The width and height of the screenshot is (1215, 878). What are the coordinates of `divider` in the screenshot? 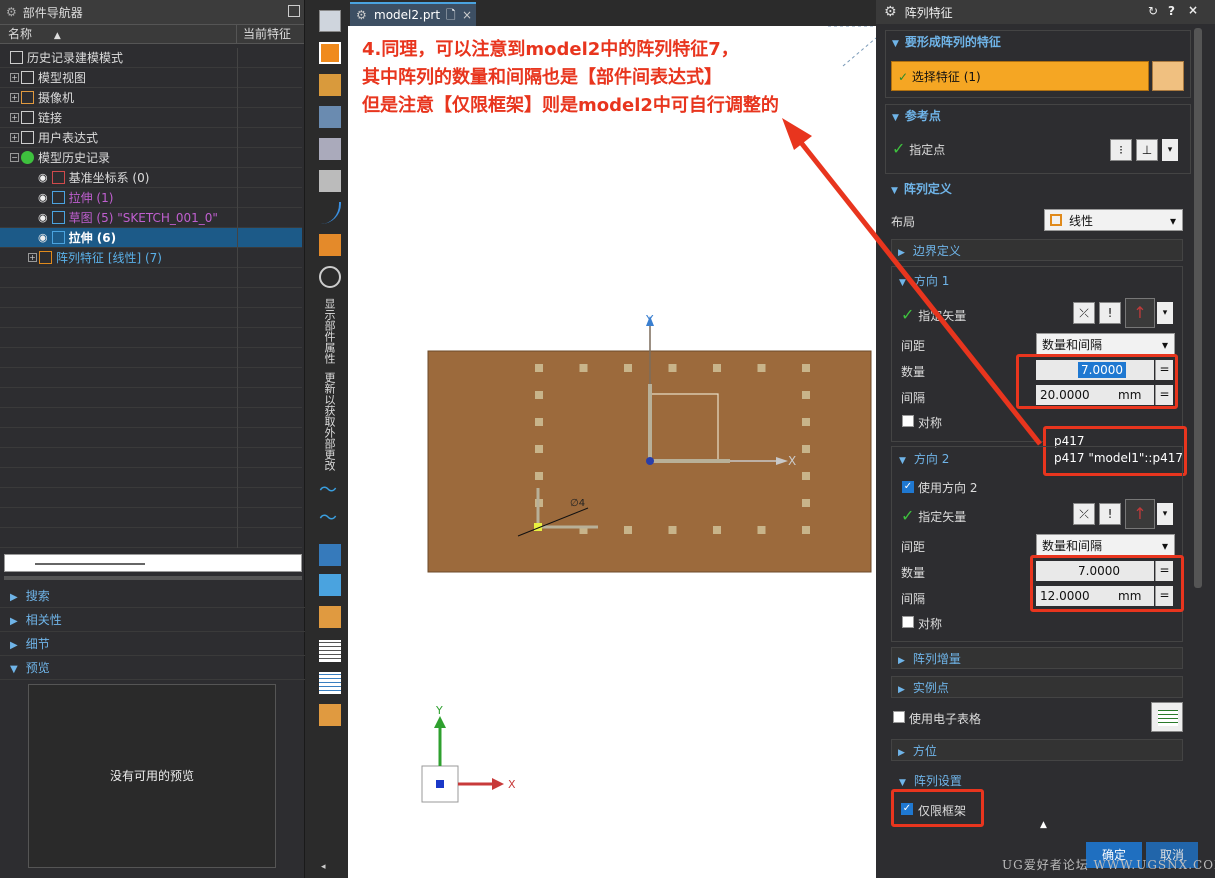 It's located at (153, 578).